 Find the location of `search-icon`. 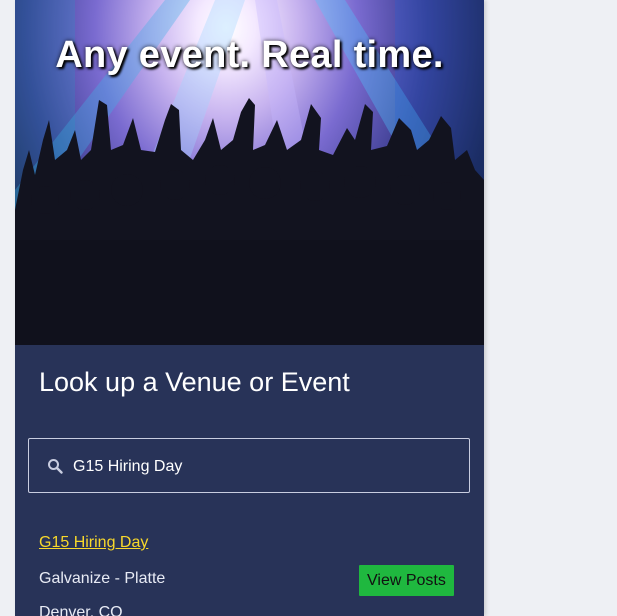

search-icon is located at coordinates (55, 468).